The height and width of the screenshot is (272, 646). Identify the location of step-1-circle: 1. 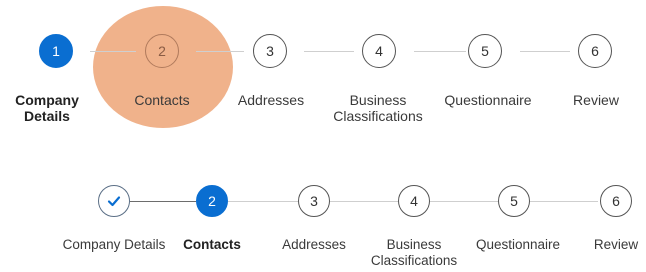
(56, 51).